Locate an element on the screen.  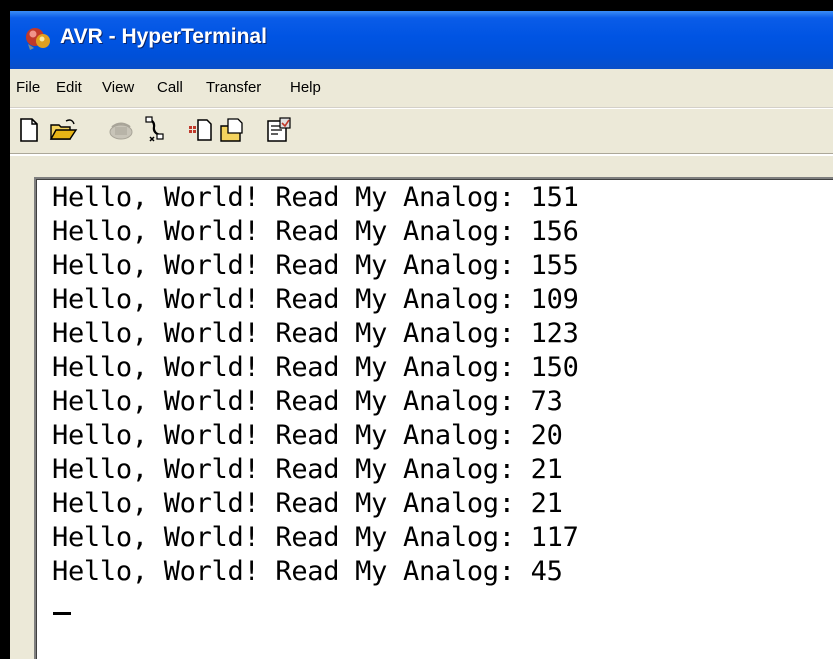
terminal-line: Hello, World! Read My Analog: 150 is located at coordinates (315, 367).